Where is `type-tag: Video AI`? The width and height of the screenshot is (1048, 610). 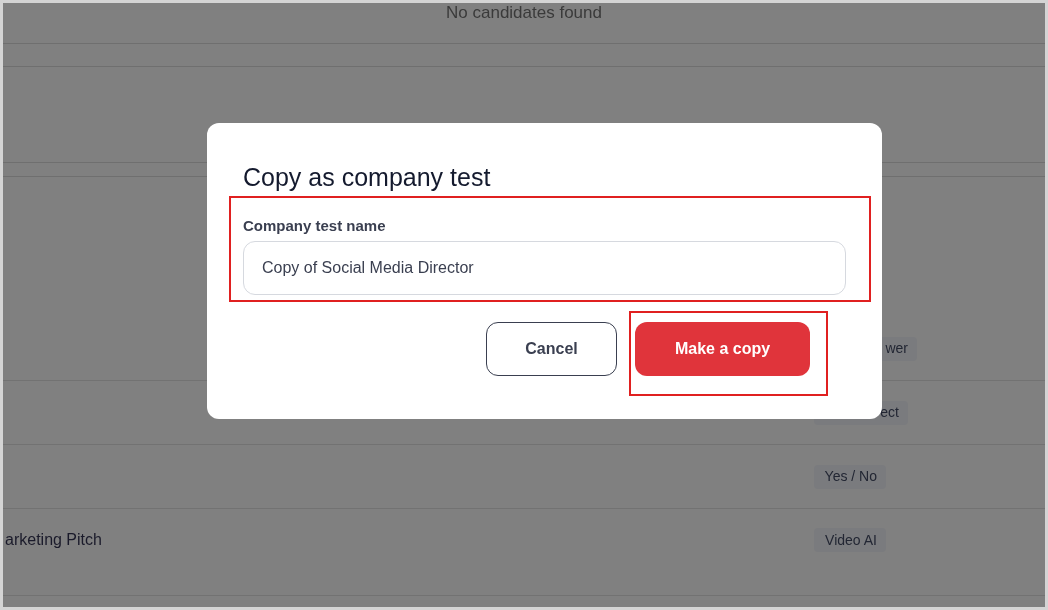 type-tag: Video AI is located at coordinates (850, 540).